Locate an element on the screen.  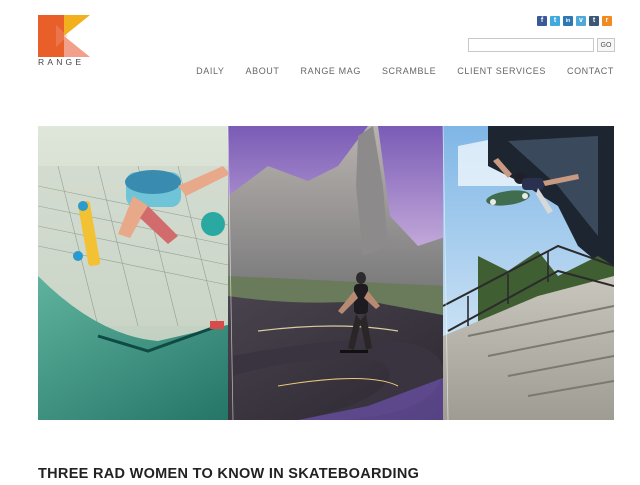
linkedin-icon: in is located at coordinates (568, 21).